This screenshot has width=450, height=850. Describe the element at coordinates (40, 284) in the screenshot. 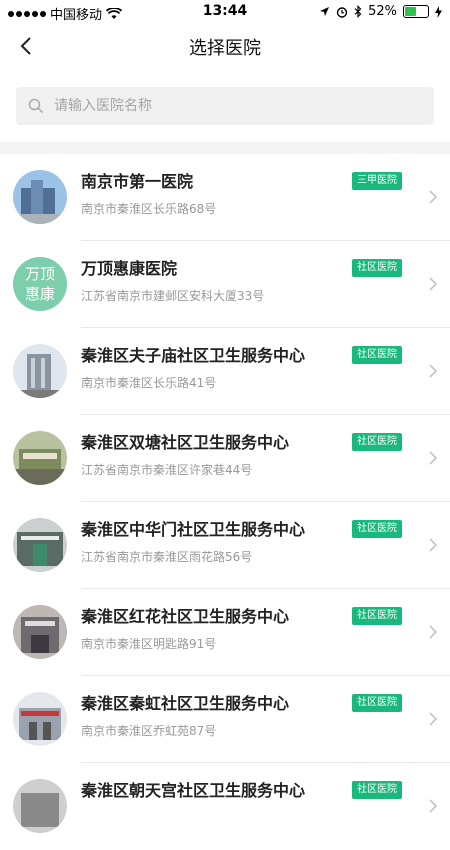

I see `hospital-logo: 万顶 惠康` at that location.